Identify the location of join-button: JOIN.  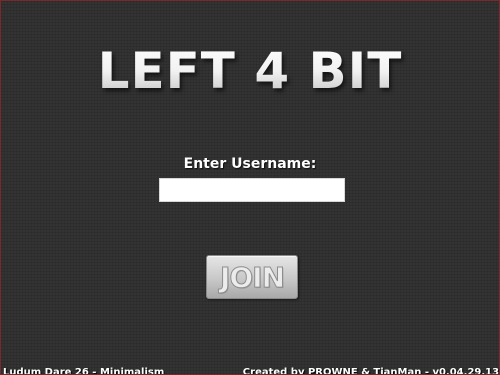
(252, 277).